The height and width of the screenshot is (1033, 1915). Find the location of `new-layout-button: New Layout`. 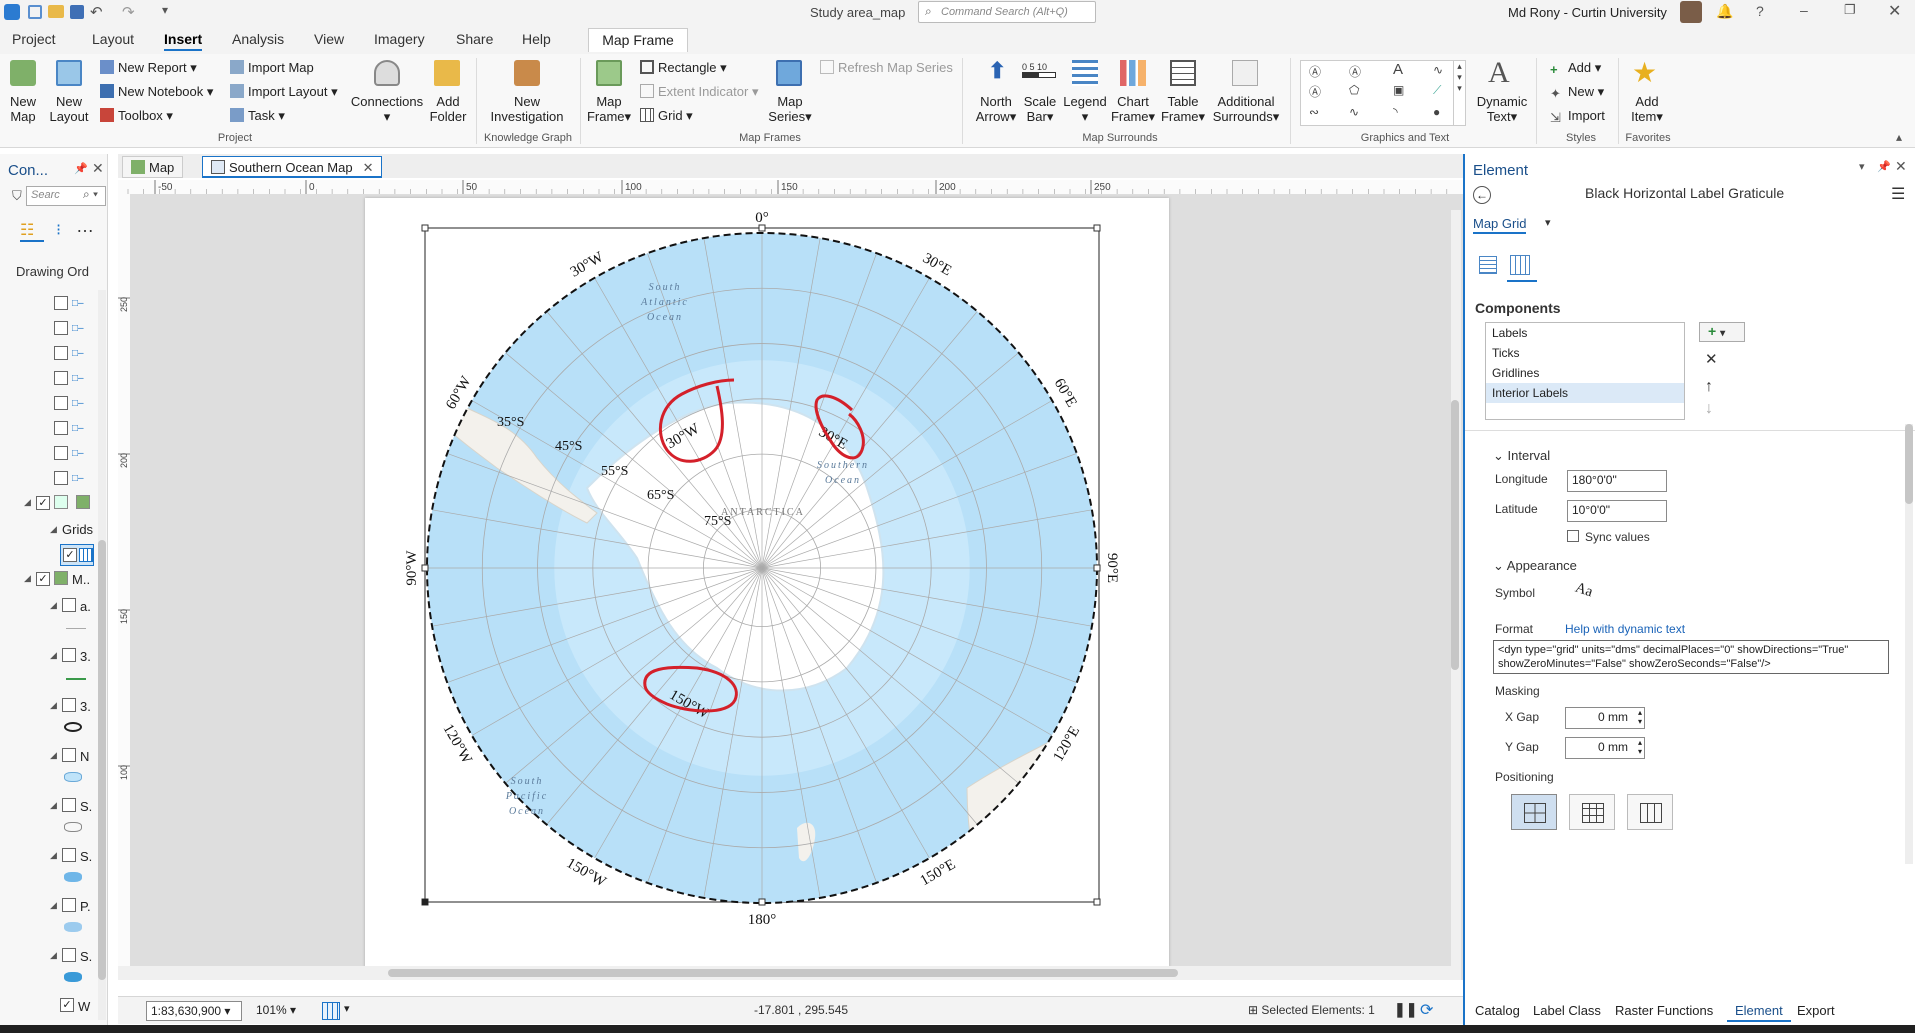

new-layout-button: New Layout is located at coordinates (69, 109).